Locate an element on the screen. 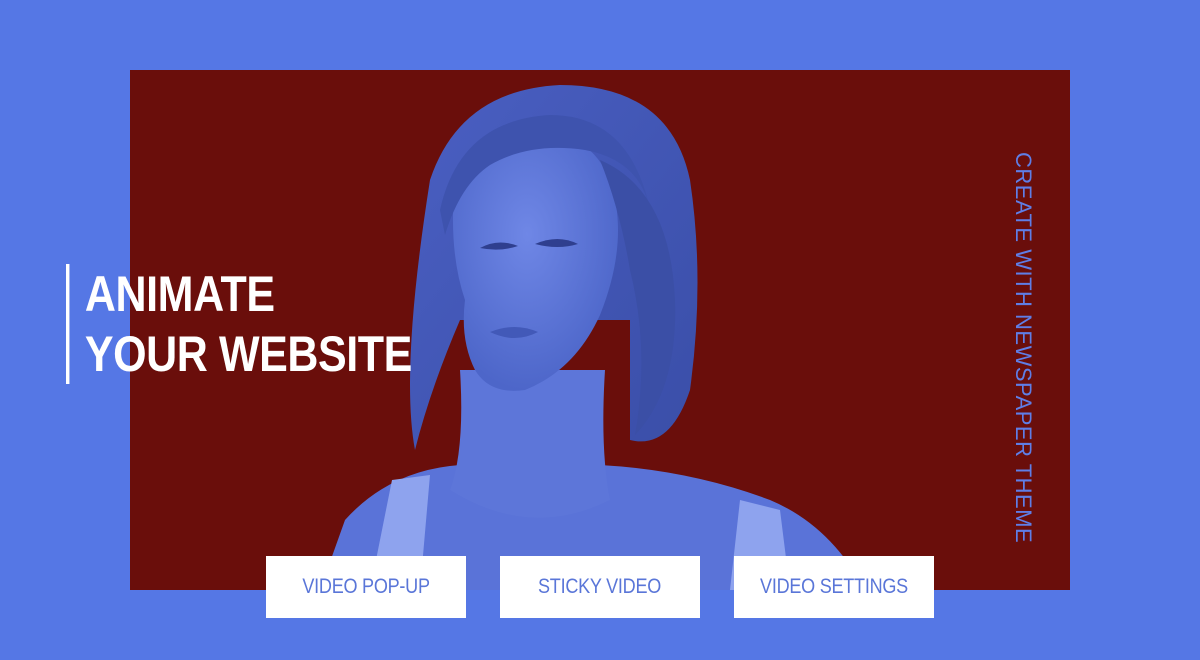  video-feature-buttons: VIDEO POP-UP STICKY VIDEO VIDEO SETTINGS is located at coordinates (600, 587).